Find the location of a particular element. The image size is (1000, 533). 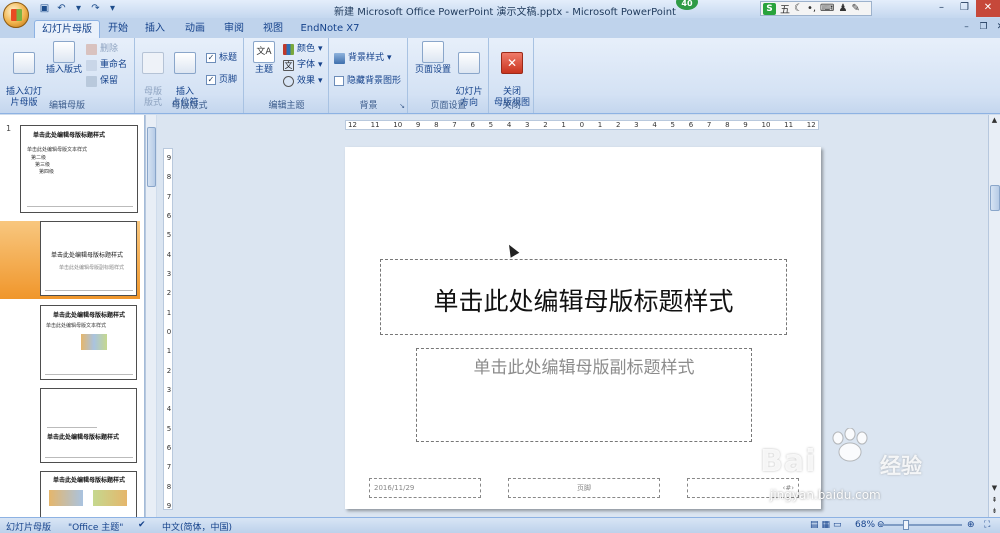

spellcheck-icon: ✔ is located at coordinates (142, 525).